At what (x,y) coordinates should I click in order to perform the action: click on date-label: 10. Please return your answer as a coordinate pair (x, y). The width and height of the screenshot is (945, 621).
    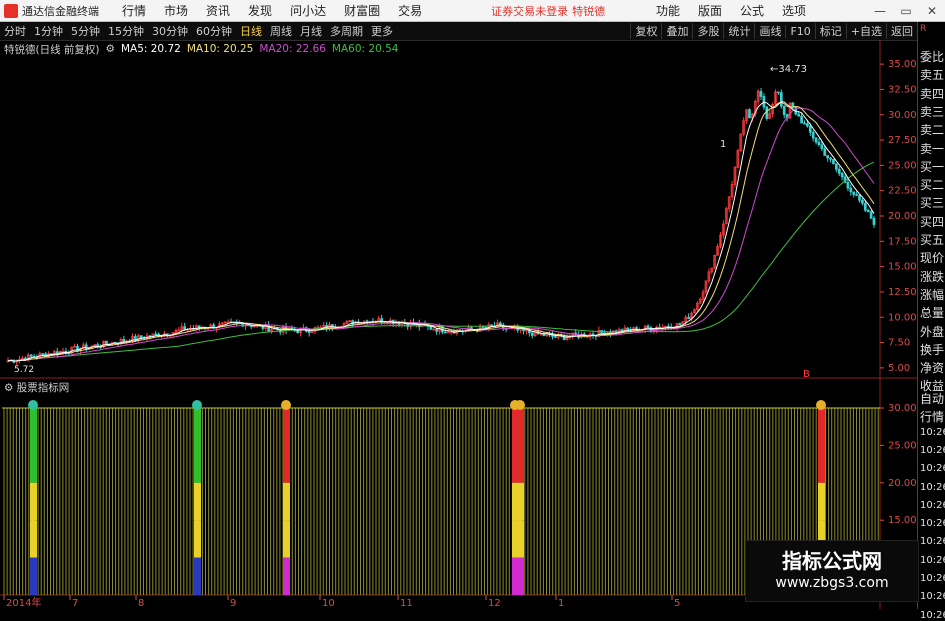
    Looking at the image, I should click on (328, 603).